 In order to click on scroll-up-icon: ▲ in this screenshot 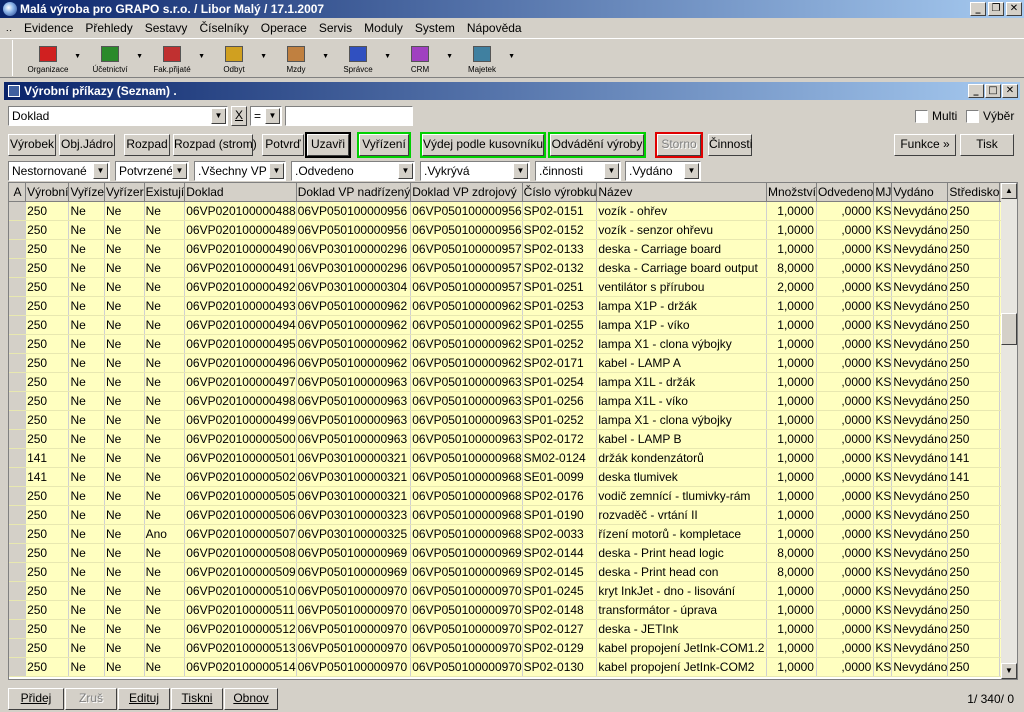, I will do `click(1009, 191)`.